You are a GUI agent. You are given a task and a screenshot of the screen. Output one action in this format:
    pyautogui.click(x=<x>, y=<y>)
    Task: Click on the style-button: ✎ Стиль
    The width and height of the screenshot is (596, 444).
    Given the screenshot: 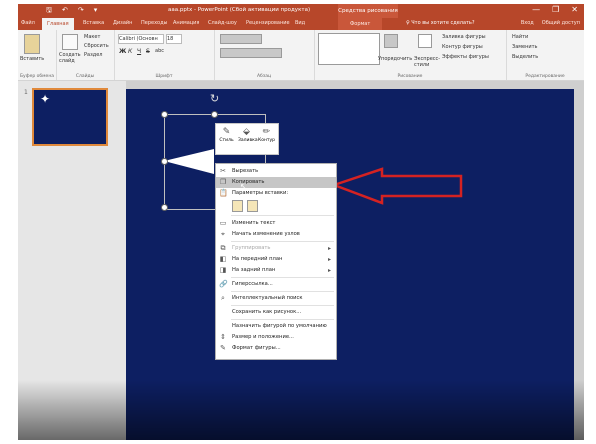 What is the action you would take?
    pyautogui.click(x=226, y=135)
    